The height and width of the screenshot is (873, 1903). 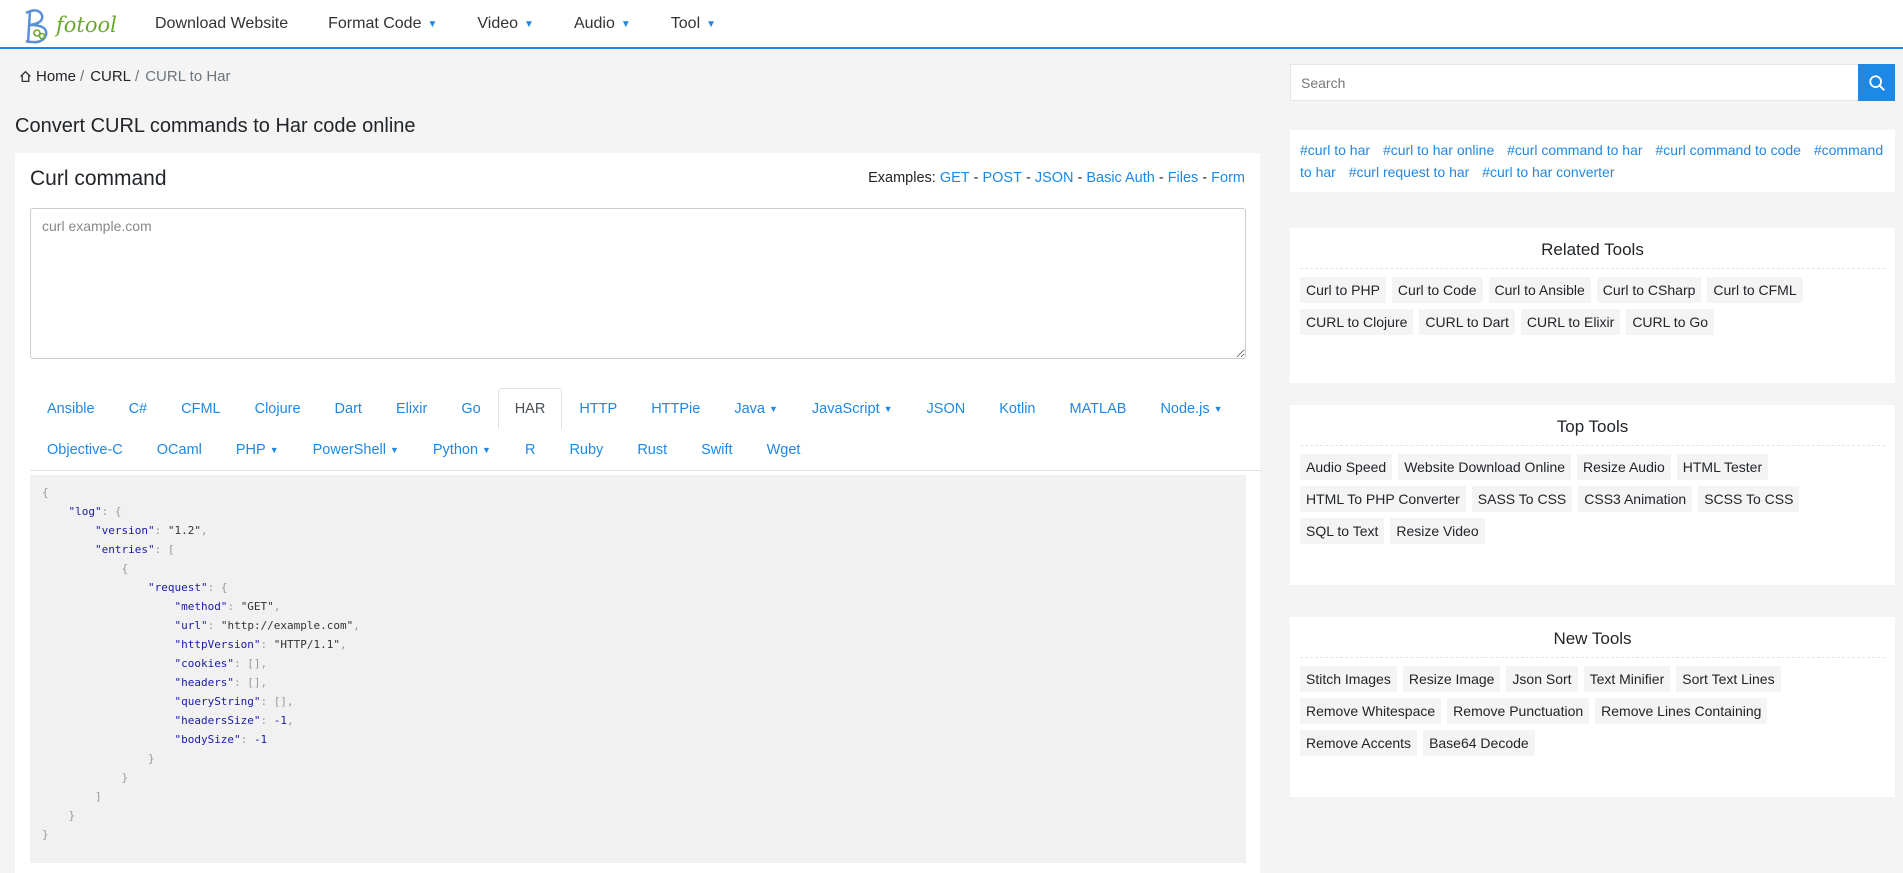 I want to click on tool-link-json-sort: Json Sort, so click(x=1542, y=679).